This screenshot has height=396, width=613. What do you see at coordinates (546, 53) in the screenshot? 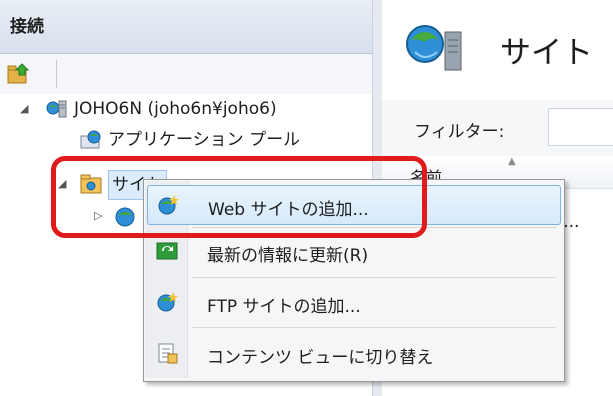
I see `page-title: サイト` at bounding box center [546, 53].